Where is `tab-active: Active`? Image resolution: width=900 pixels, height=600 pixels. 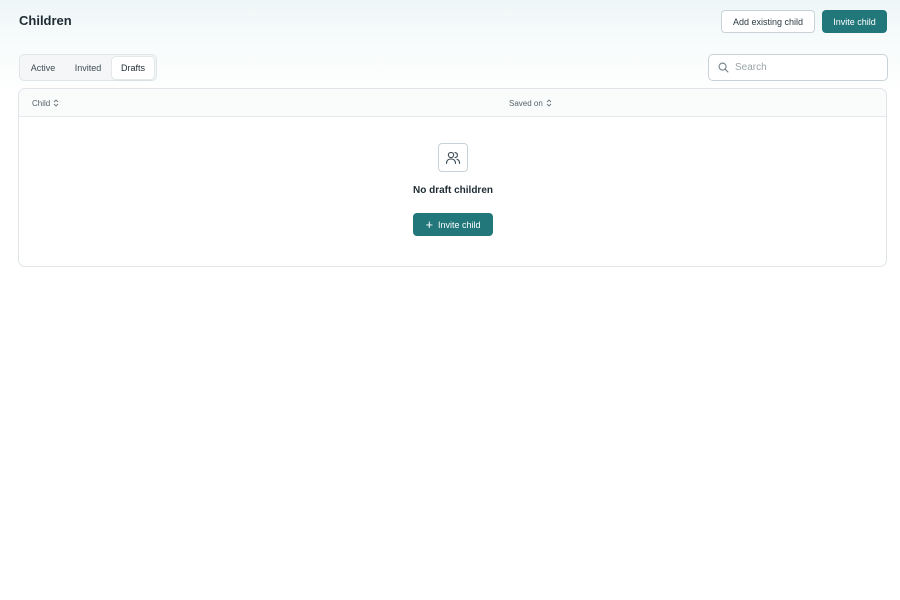 tab-active: Active is located at coordinates (43, 68).